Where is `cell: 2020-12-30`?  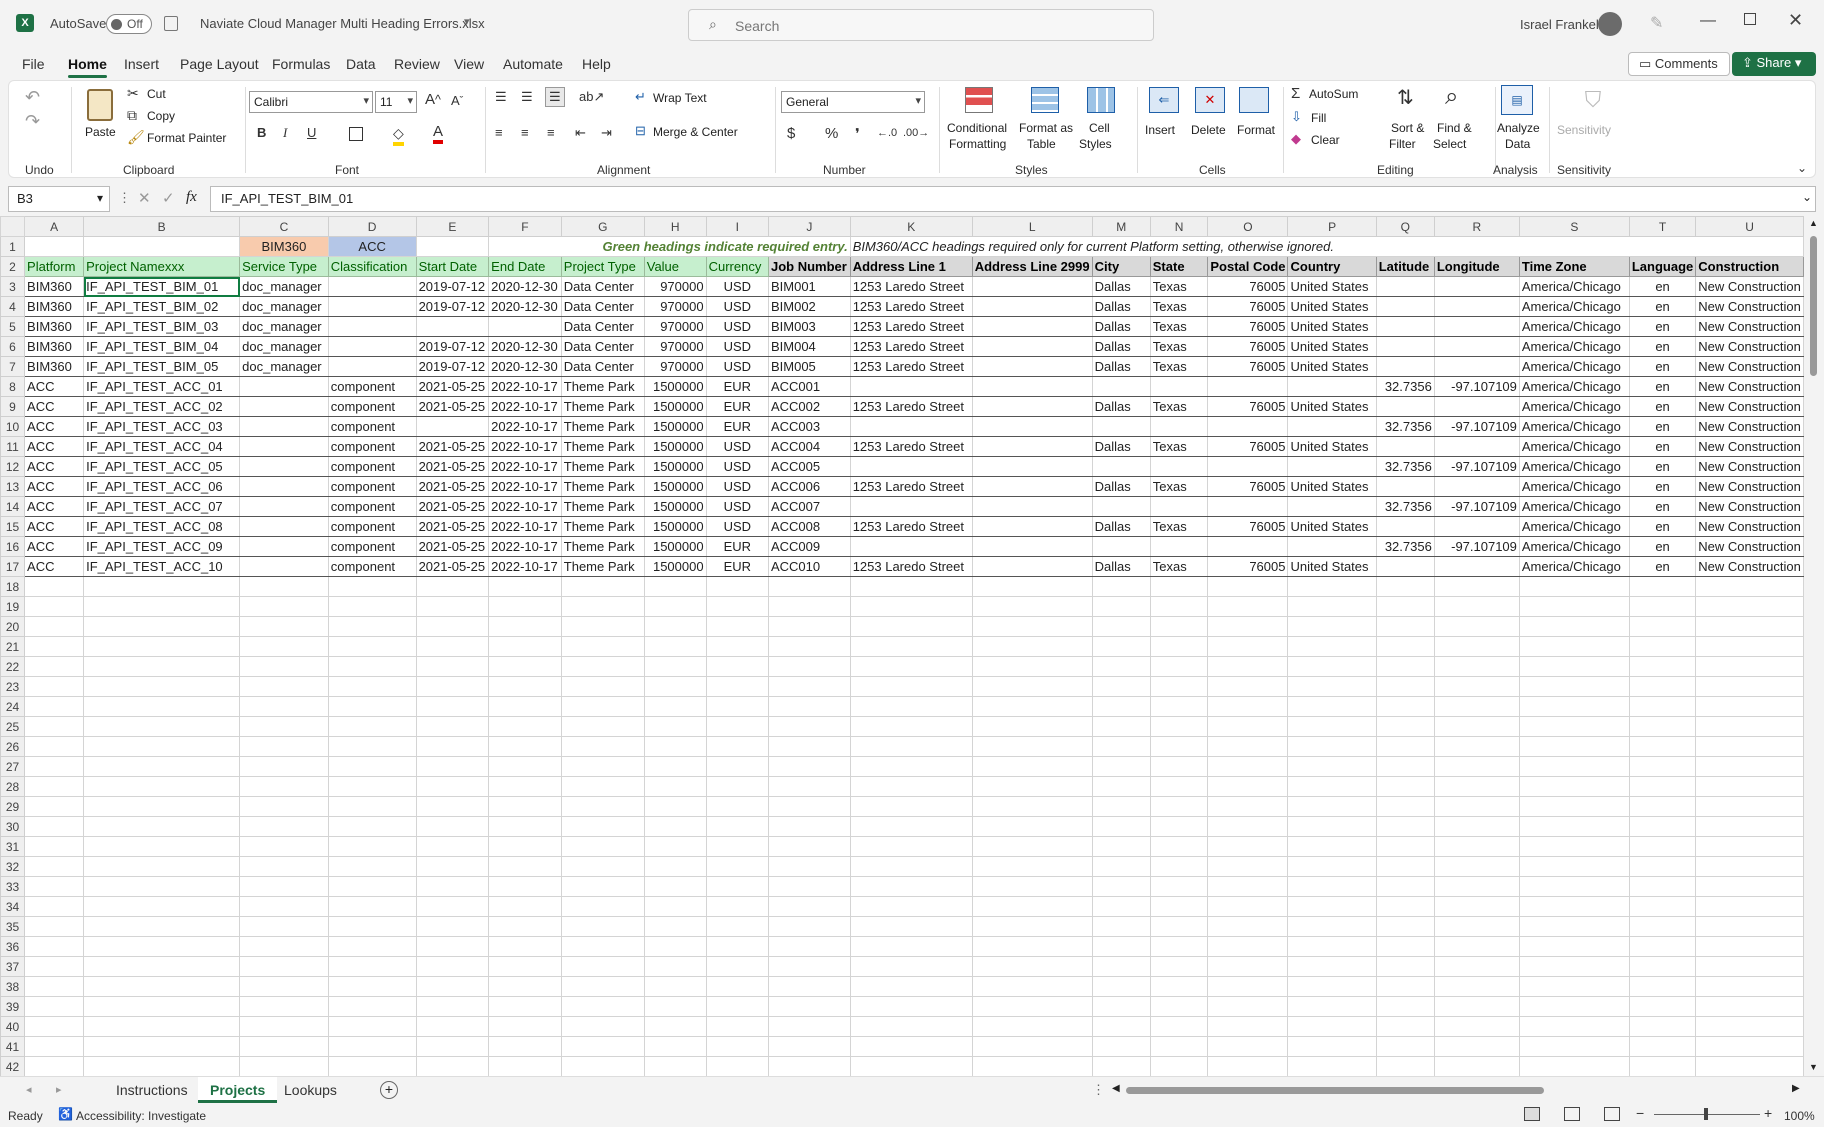 cell: 2020-12-30 is located at coordinates (525, 306).